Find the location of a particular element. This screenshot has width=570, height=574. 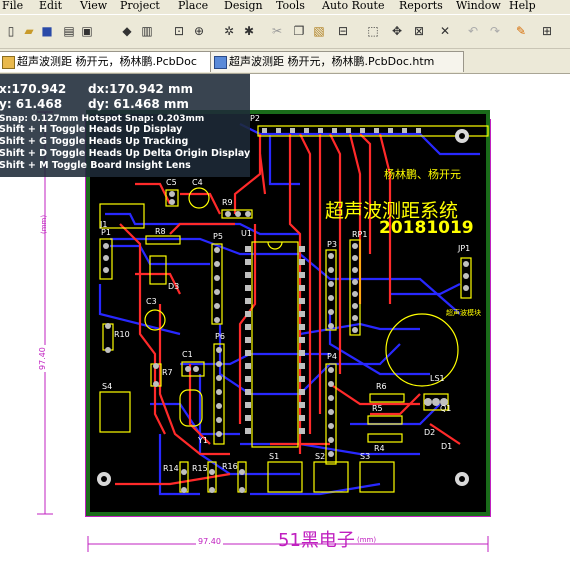

zoom-area-icon: ⊕ is located at coordinates (199, 31).